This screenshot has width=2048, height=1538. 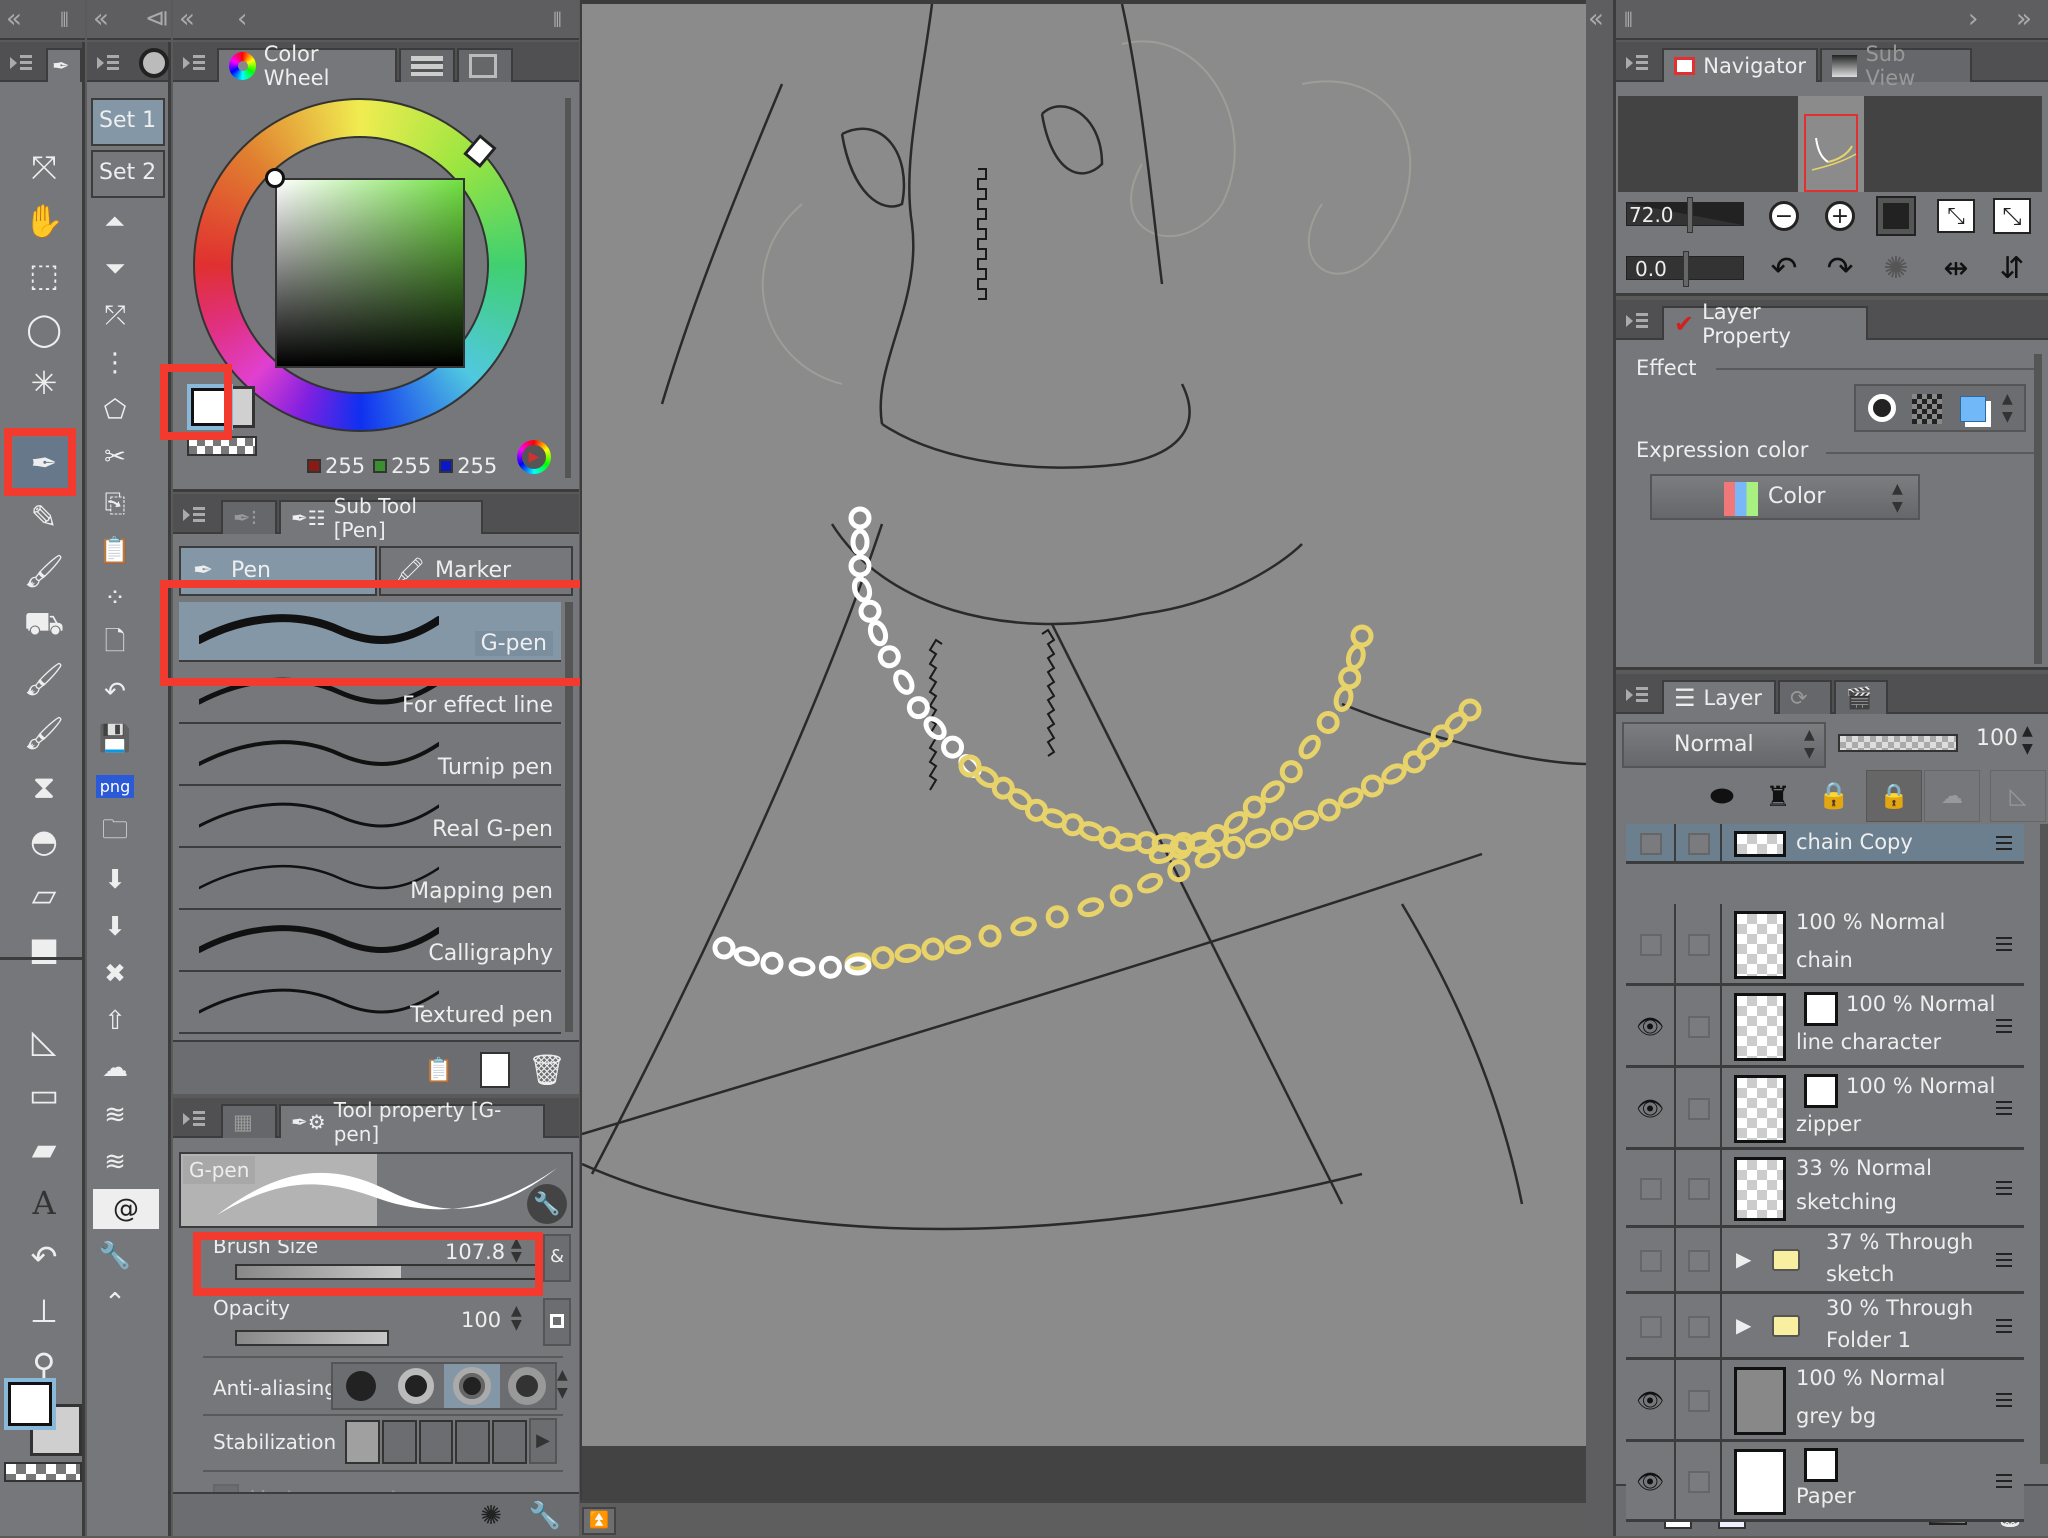 What do you see at coordinates (115, 974) in the screenshot?
I see `clear-button: ✖` at bounding box center [115, 974].